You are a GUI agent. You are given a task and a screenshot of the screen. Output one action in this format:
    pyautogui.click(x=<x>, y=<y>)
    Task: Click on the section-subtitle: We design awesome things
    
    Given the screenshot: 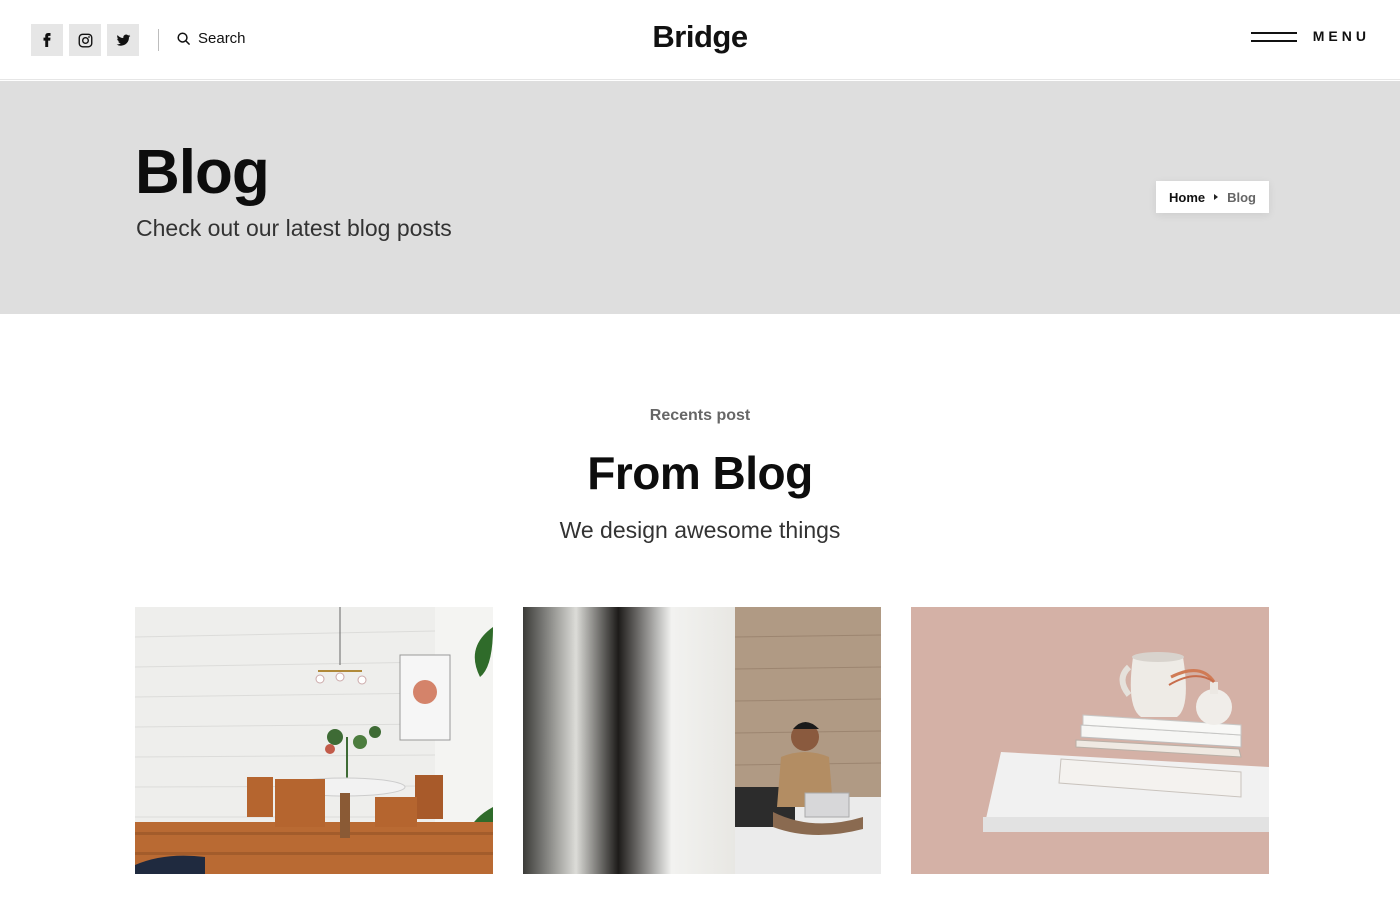 What is the action you would take?
    pyautogui.click(x=700, y=530)
    